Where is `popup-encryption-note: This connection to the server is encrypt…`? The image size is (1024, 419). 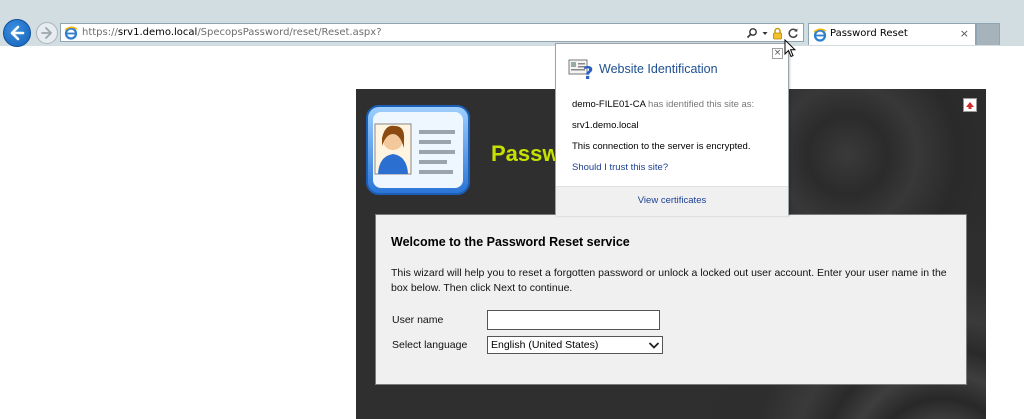 popup-encryption-note: This connection to the server is encrypt… is located at coordinates (661, 146).